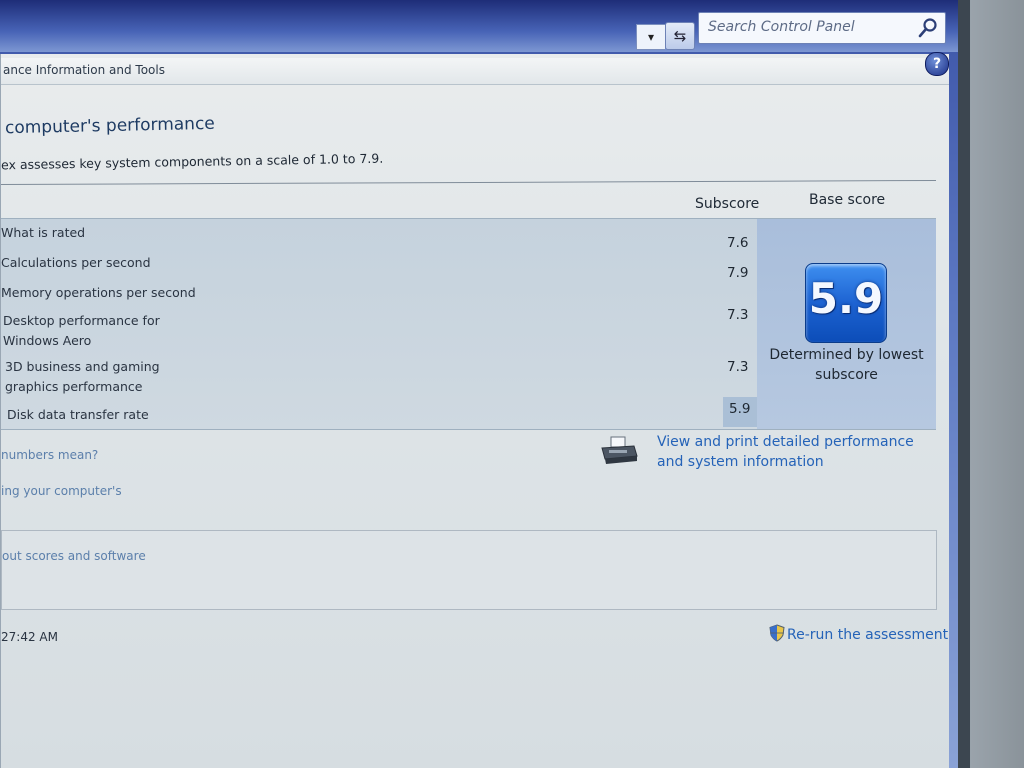 The height and width of the screenshot is (768, 1024). What do you see at coordinates (928, 28) in the screenshot?
I see `search-icon` at bounding box center [928, 28].